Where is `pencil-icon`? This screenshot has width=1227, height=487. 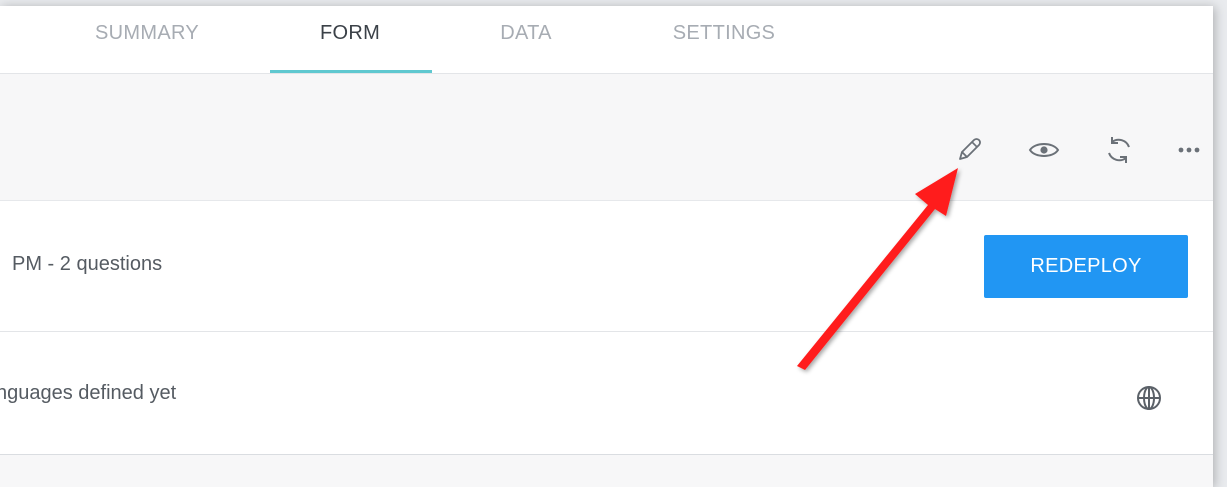
pencil-icon is located at coordinates (970, 149).